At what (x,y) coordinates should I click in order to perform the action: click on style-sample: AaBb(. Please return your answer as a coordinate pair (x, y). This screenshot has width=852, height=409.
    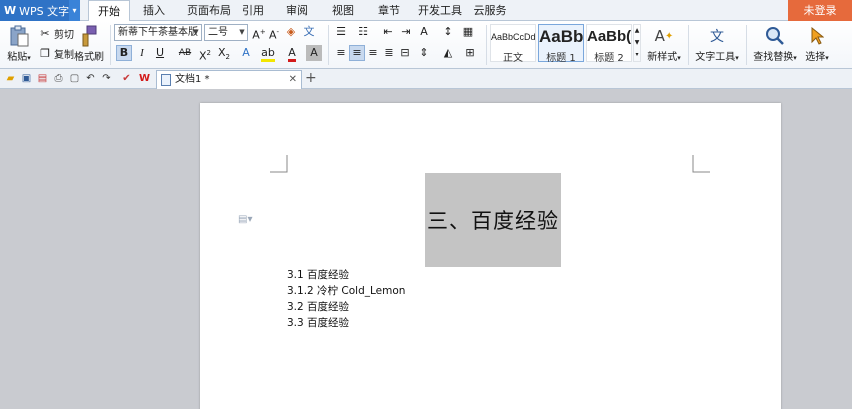
    Looking at the image, I should click on (609, 36).